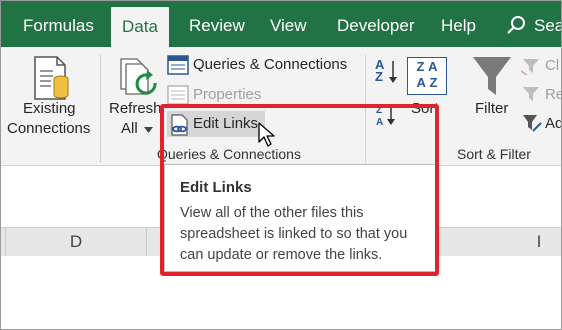  I want to click on sort-dialog-icon: Z A A Z, so click(427, 76).